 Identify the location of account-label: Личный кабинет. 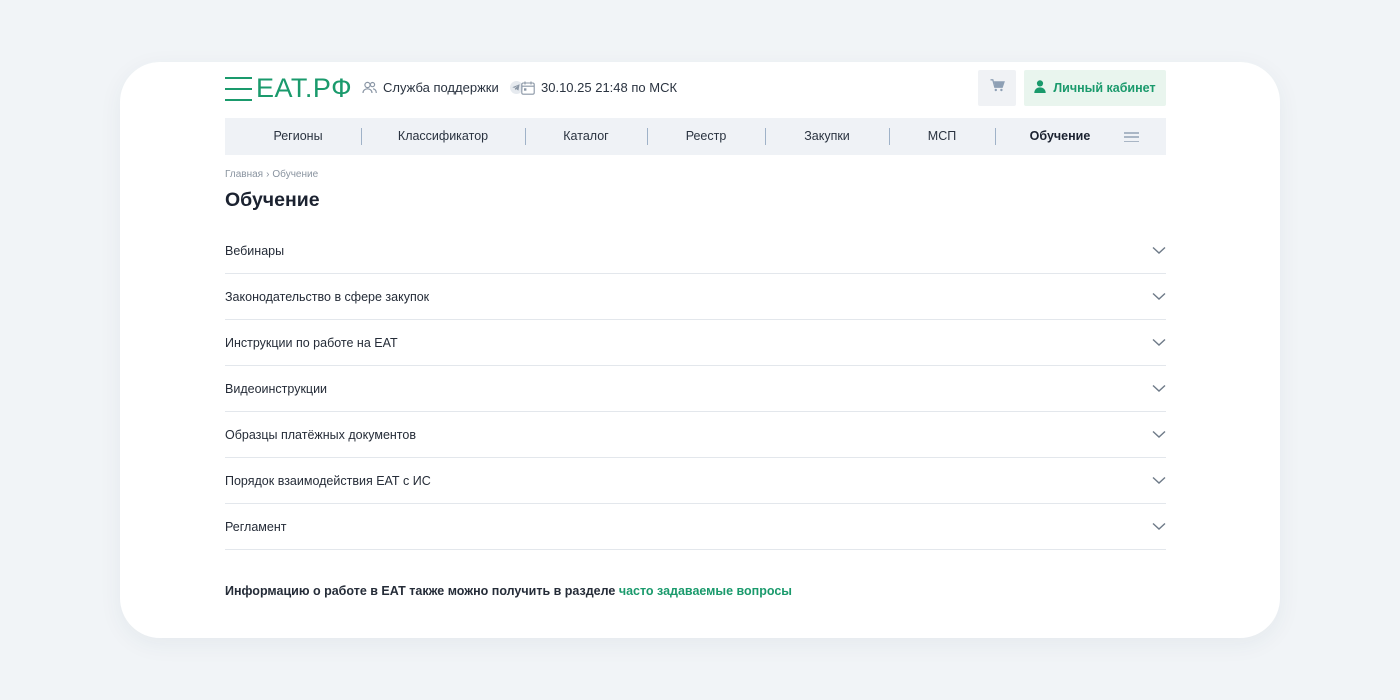
(1104, 88).